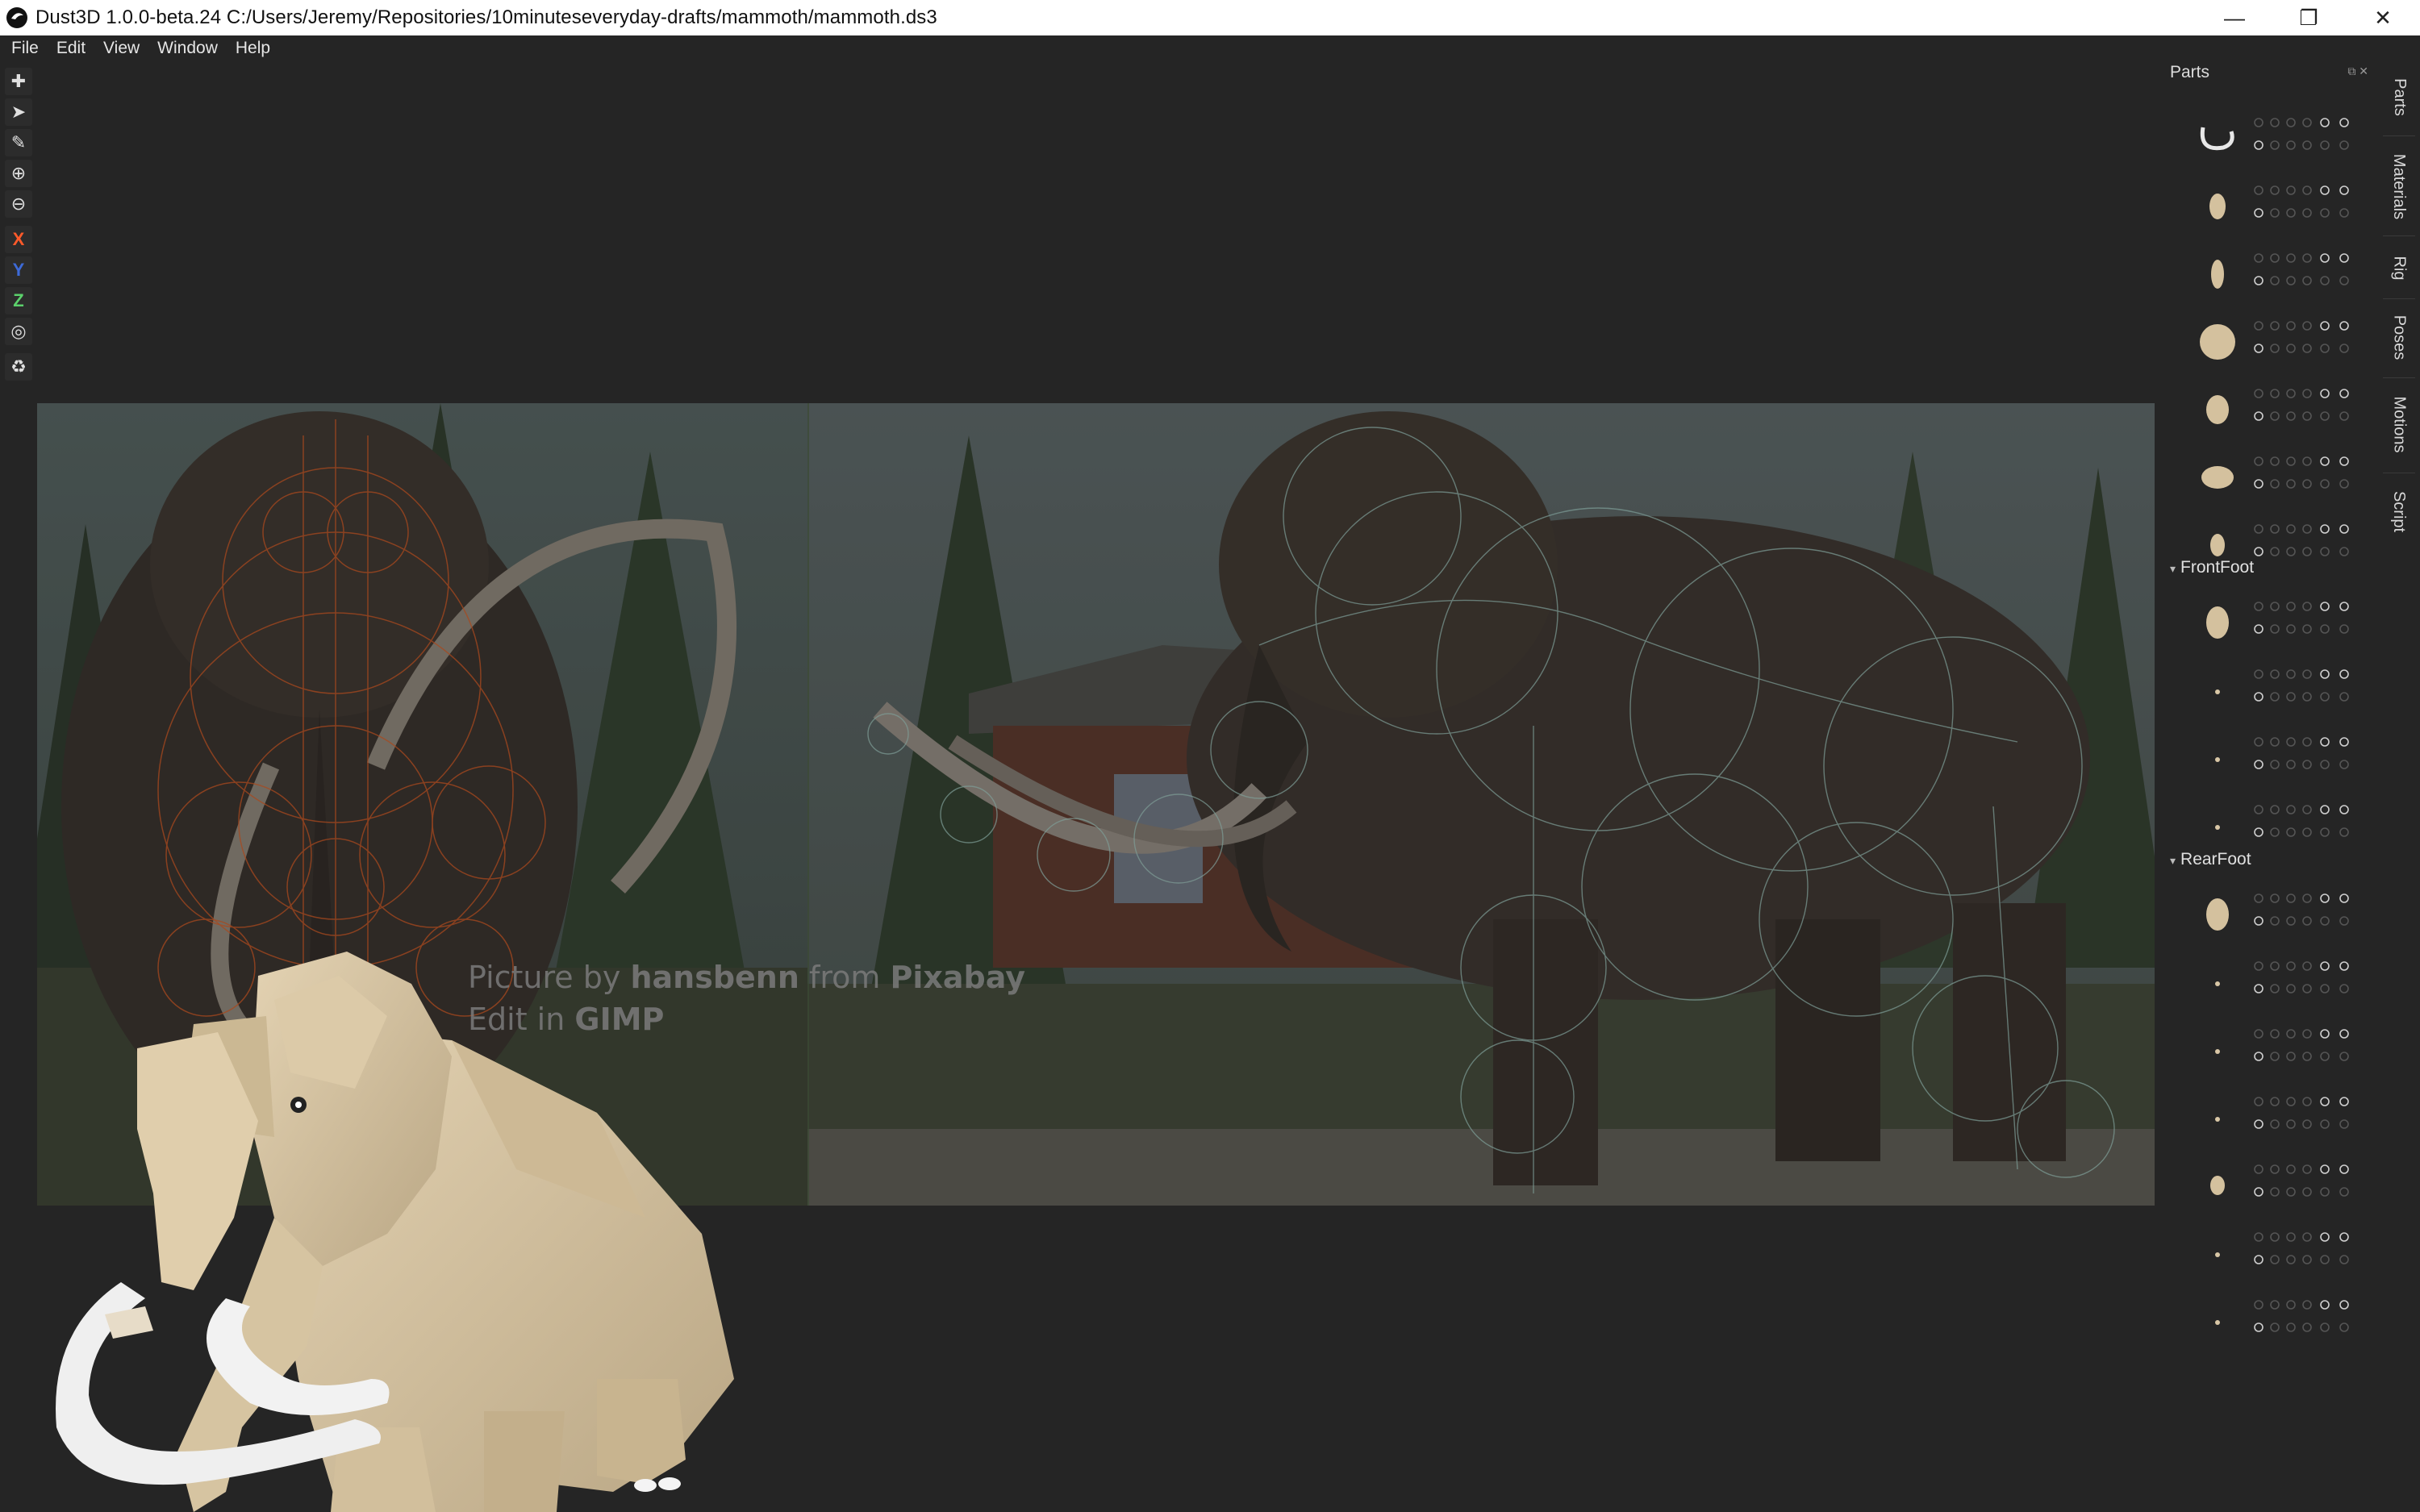 The image size is (2420, 1512). What do you see at coordinates (395, 1219) in the screenshot?
I see `model-preview` at bounding box center [395, 1219].